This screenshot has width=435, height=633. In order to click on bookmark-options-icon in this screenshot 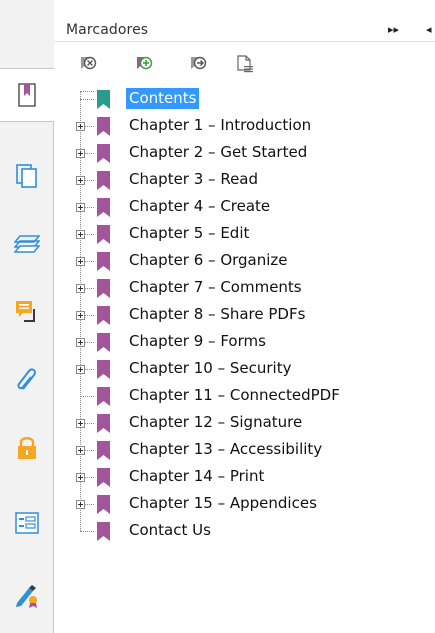, I will do `click(245, 64)`.